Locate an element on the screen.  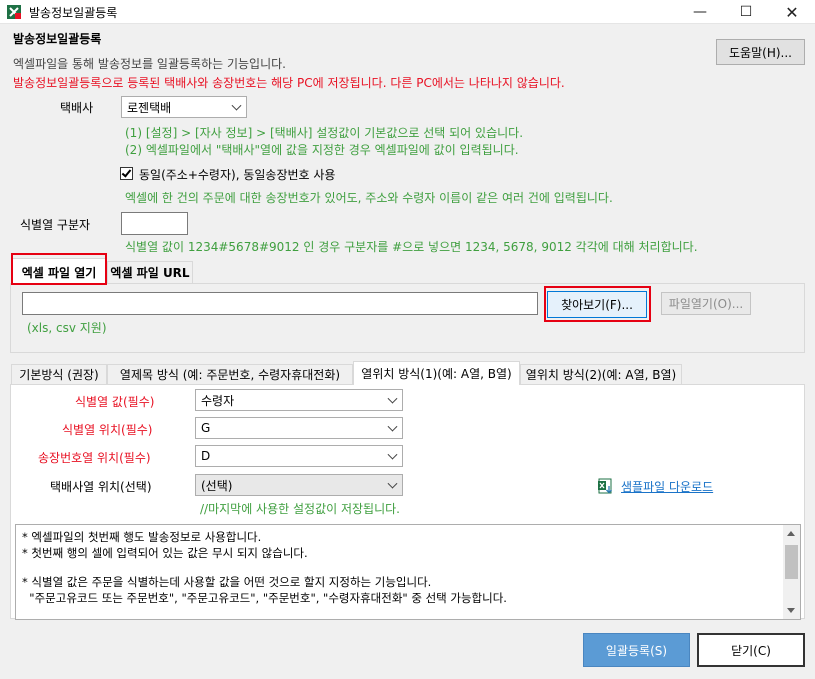
minimize-icon: — is located at coordinates (700, 12).